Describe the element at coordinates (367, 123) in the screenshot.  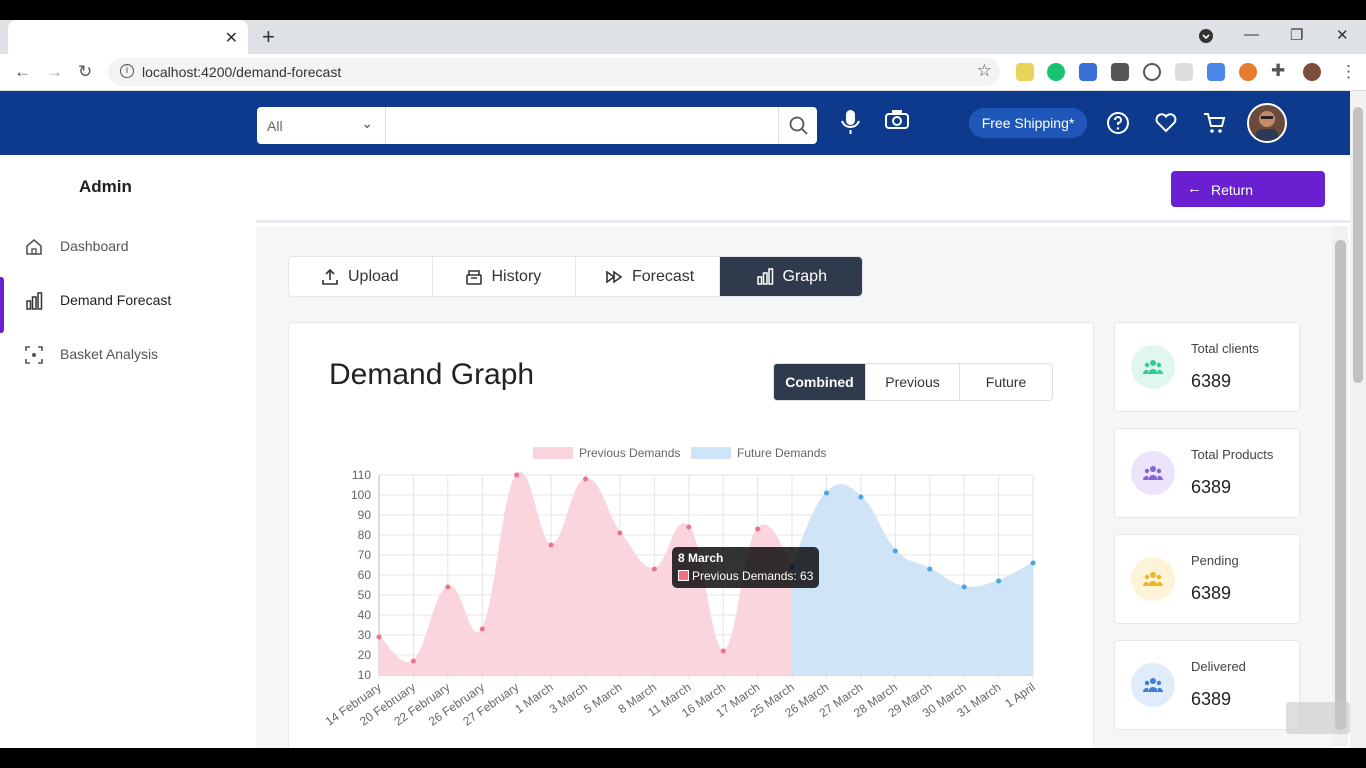
I see `chevron-down-icon: ⌄` at that location.